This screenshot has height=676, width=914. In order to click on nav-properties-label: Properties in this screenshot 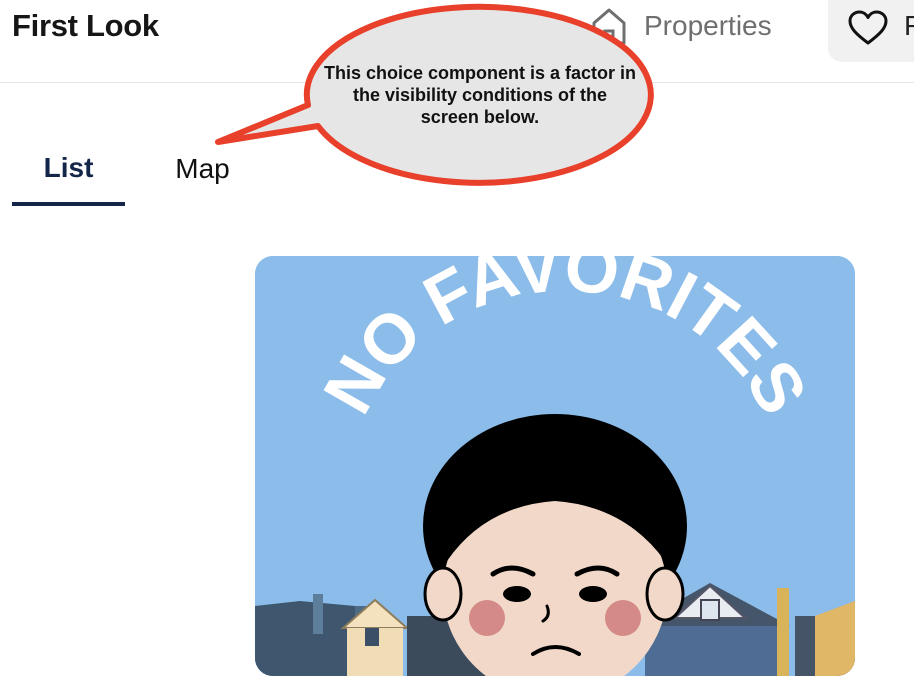, I will do `click(708, 25)`.